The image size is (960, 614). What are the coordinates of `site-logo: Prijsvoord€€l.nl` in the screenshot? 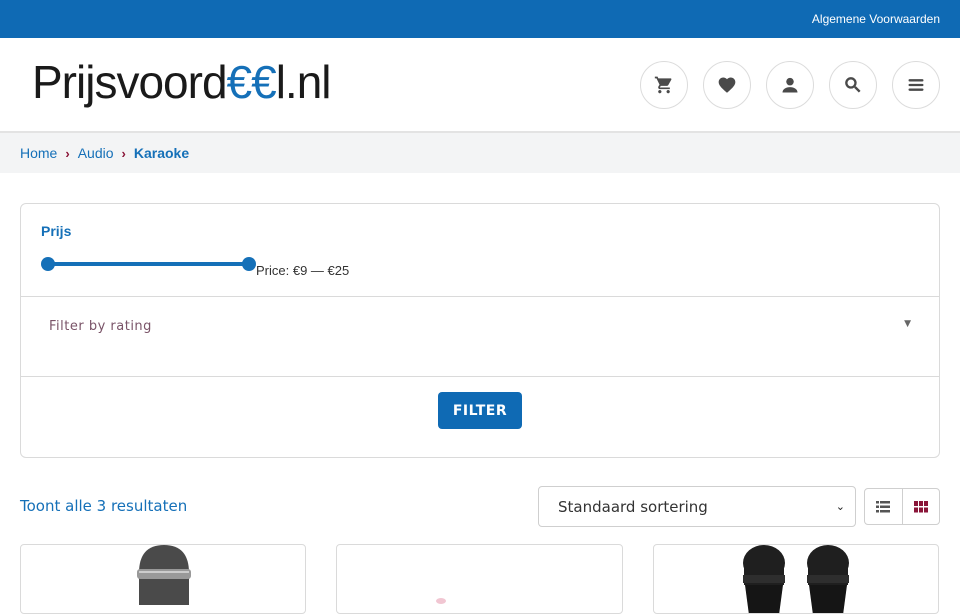 It's located at (182, 81).